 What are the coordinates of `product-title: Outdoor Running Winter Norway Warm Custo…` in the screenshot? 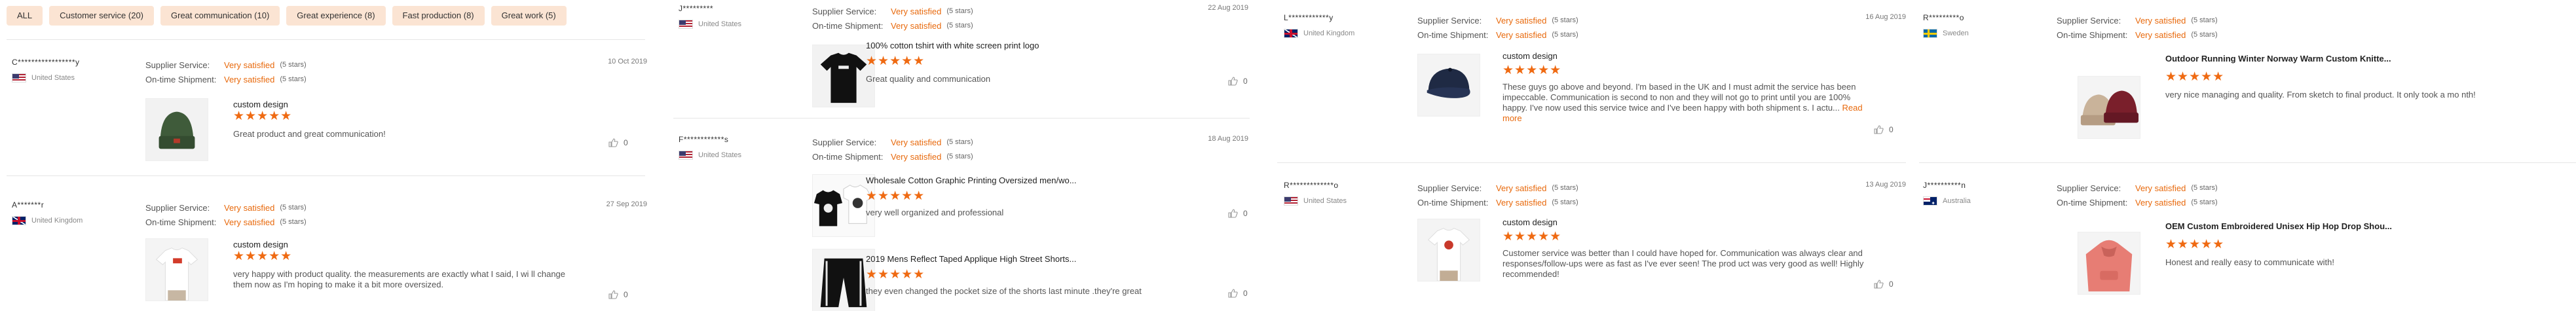 It's located at (2348, 59).